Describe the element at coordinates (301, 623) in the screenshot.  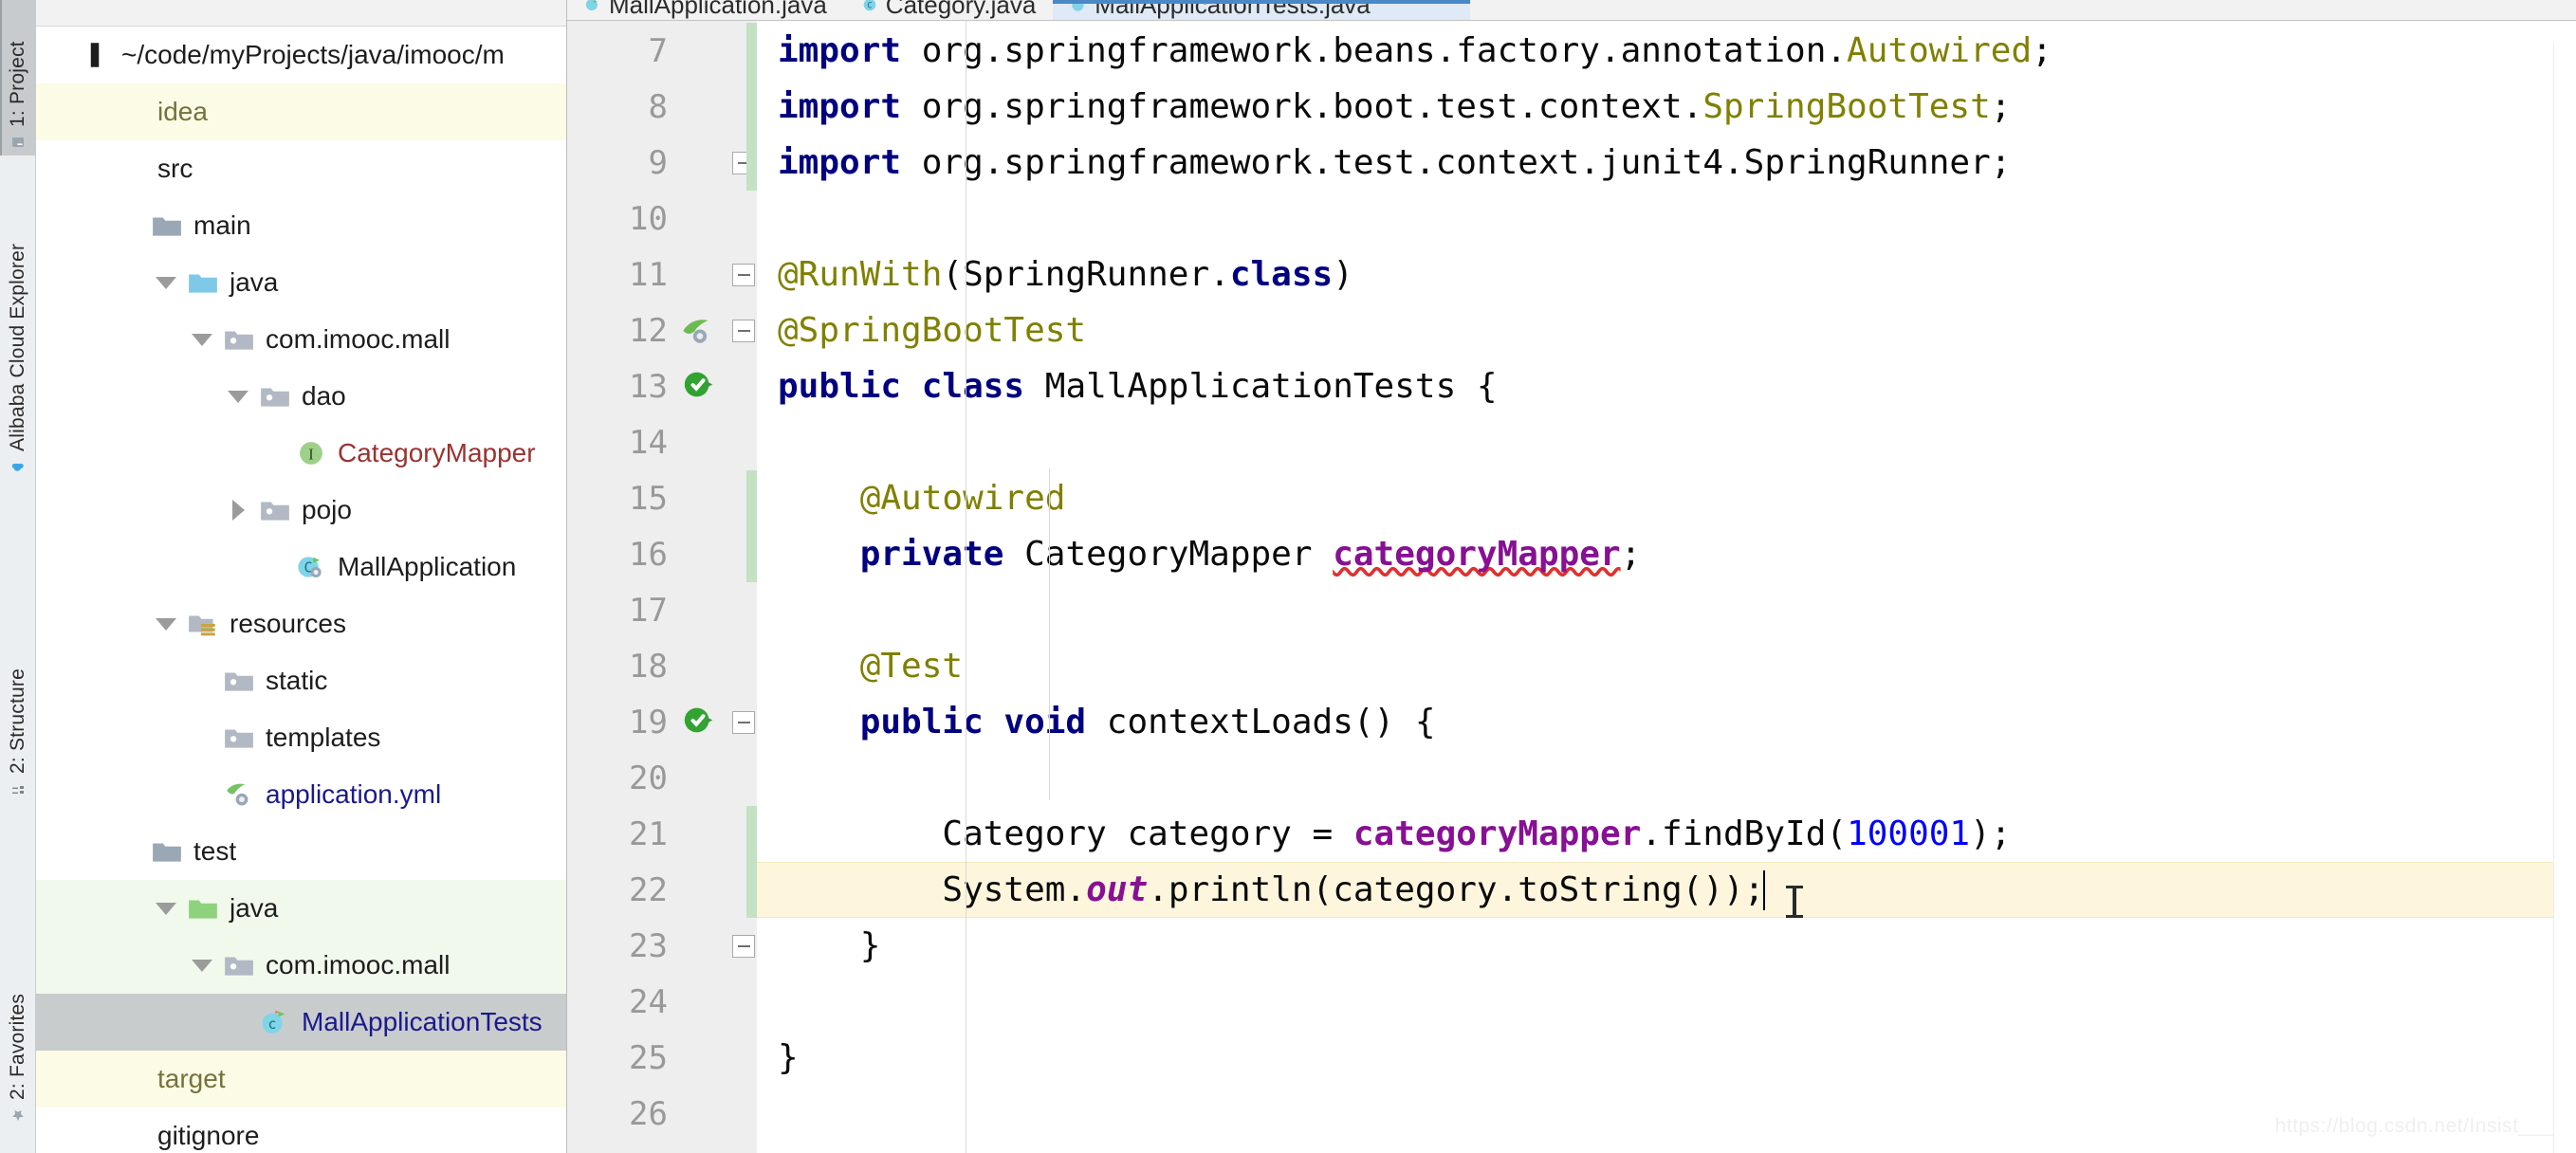
I see `tree-item-resources: resources` at that location.